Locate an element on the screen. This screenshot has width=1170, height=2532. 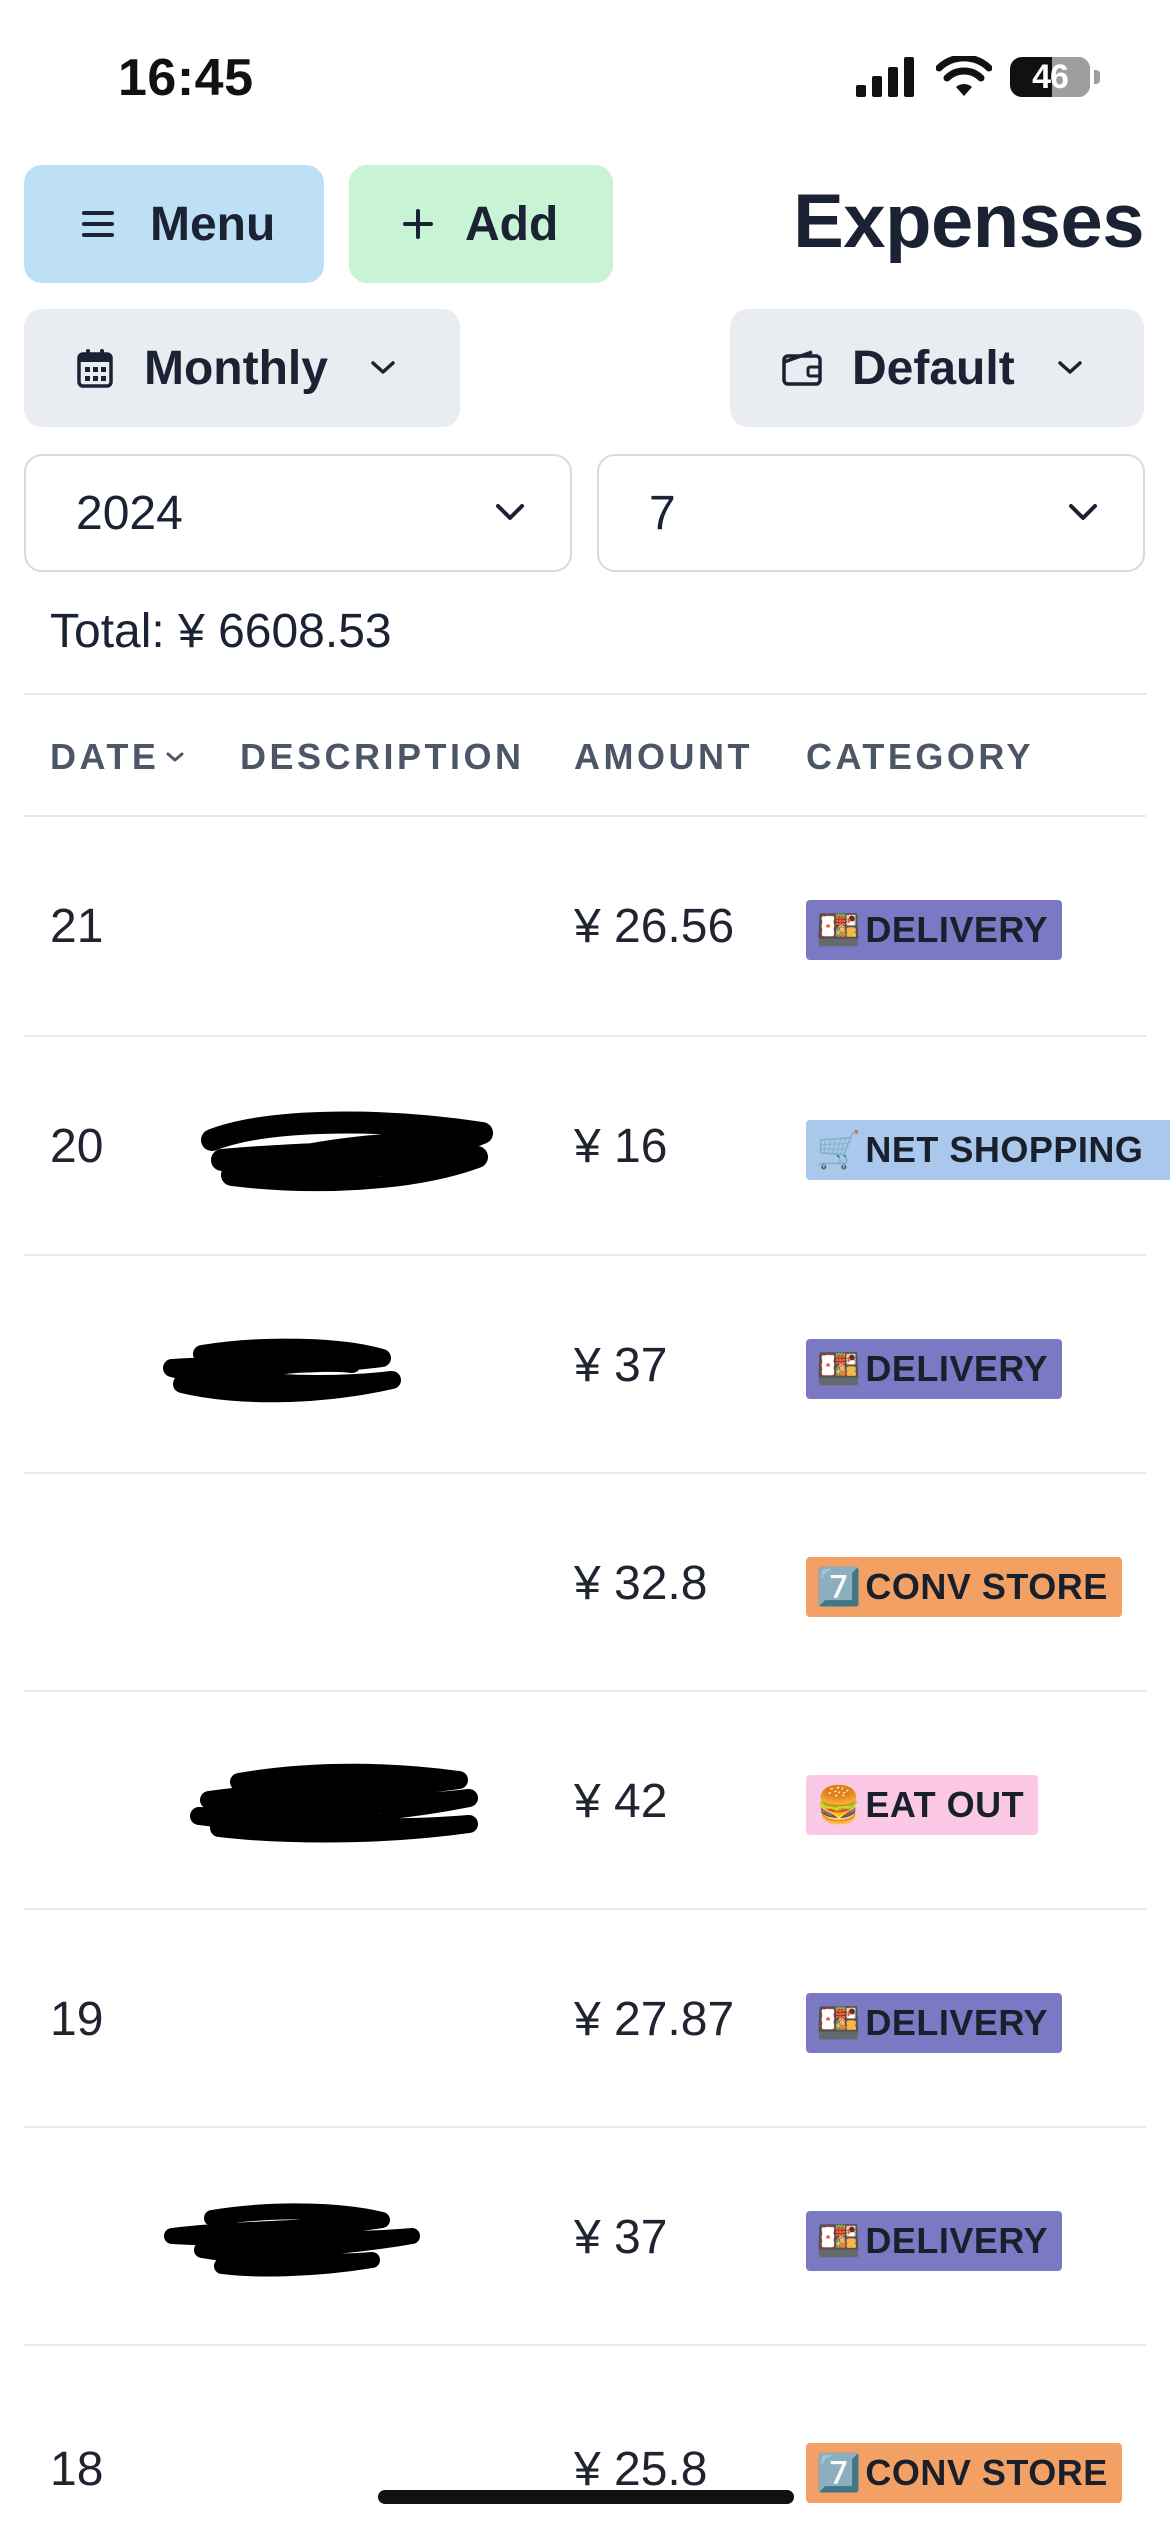
battery-level: 46 is located at coordinates (1050, 76).